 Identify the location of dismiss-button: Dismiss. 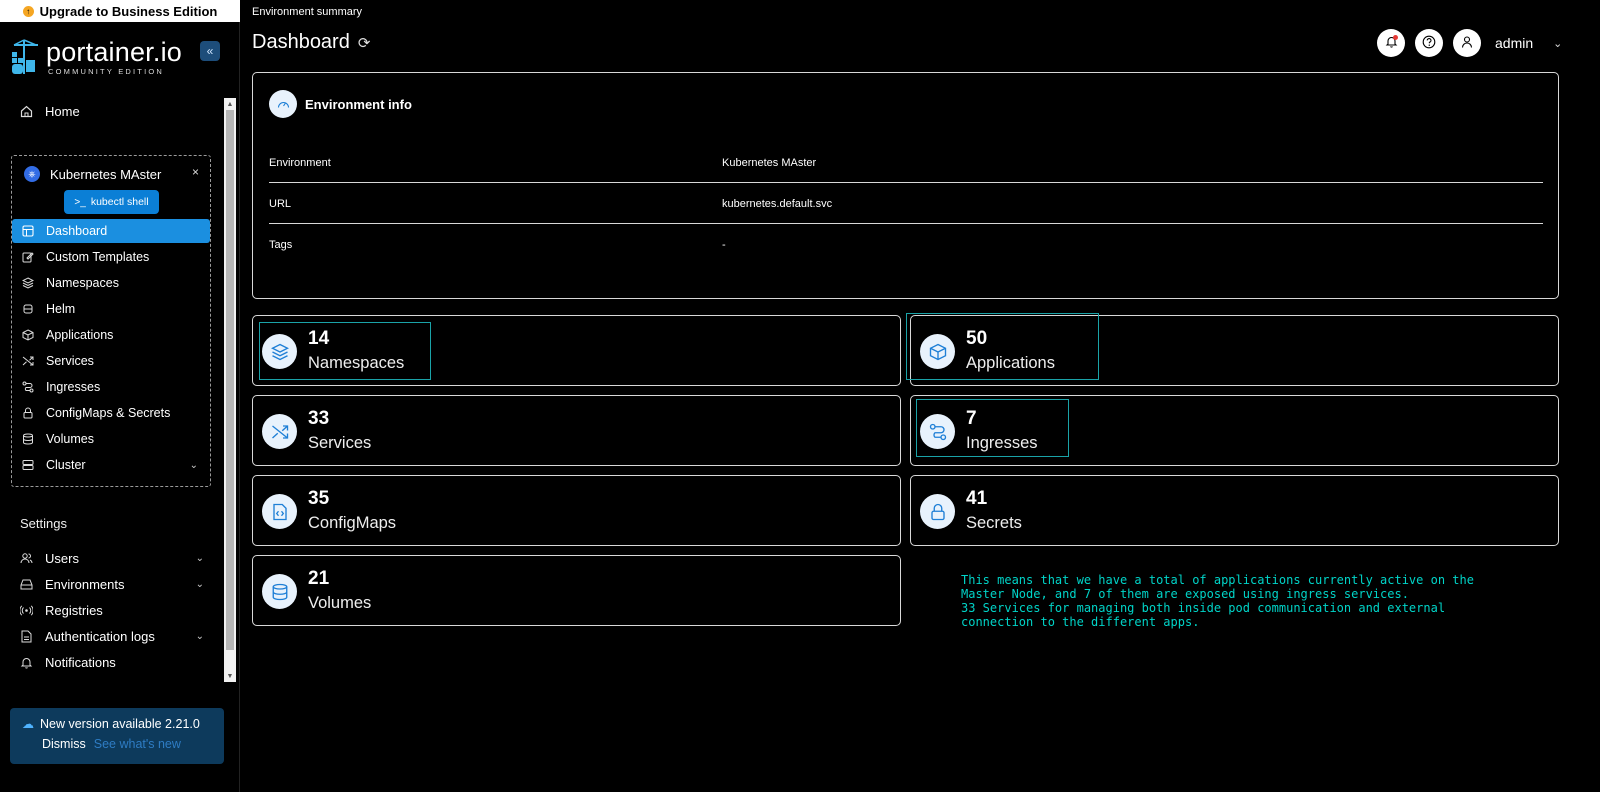
(64, 744).